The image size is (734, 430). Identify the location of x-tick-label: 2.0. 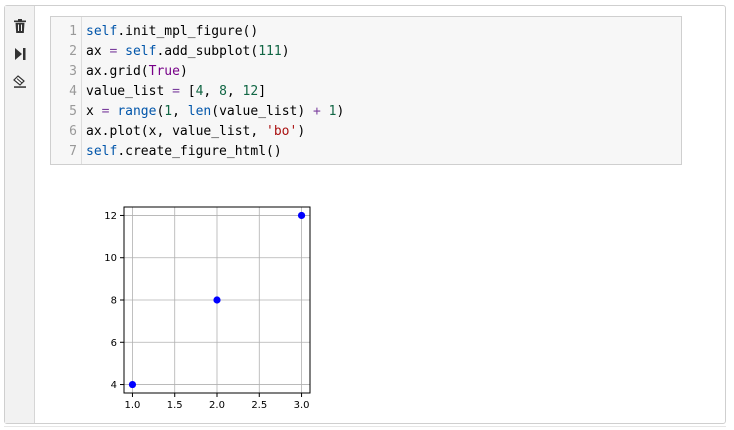
(217, 405).